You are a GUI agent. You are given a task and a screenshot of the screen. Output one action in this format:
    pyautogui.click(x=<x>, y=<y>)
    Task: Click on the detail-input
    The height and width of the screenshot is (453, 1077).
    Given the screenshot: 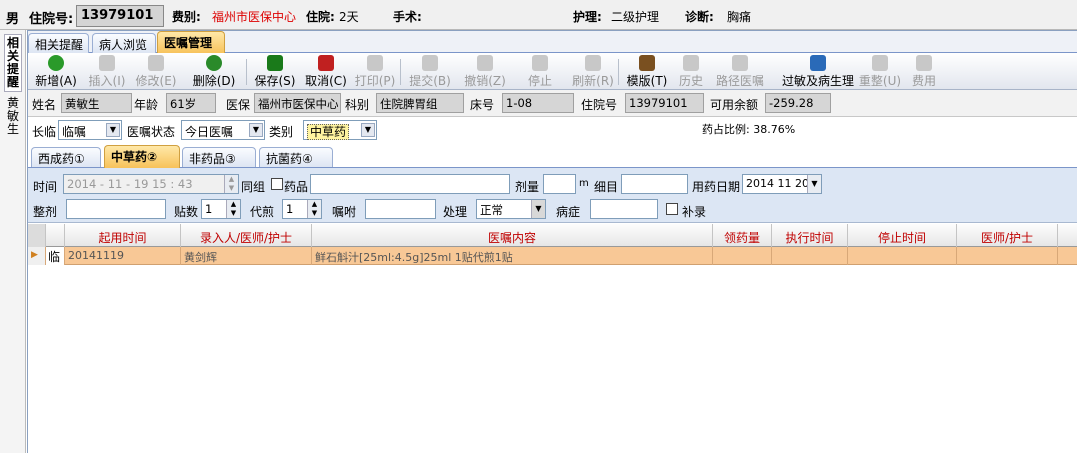 What is the action you would take?
    pyautogui.click(x=654, y=184)
    